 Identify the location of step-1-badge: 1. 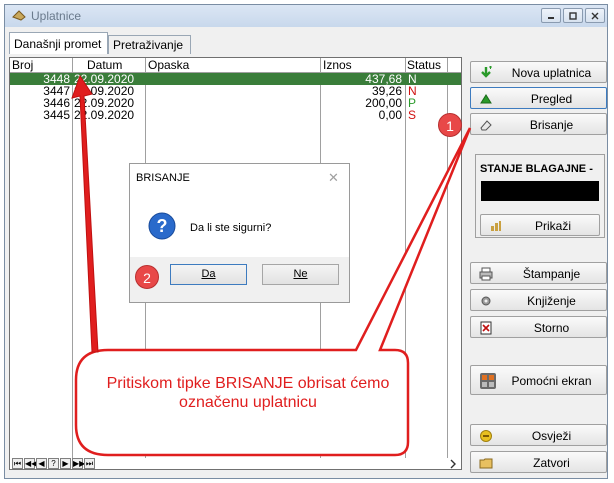
(450, 125).